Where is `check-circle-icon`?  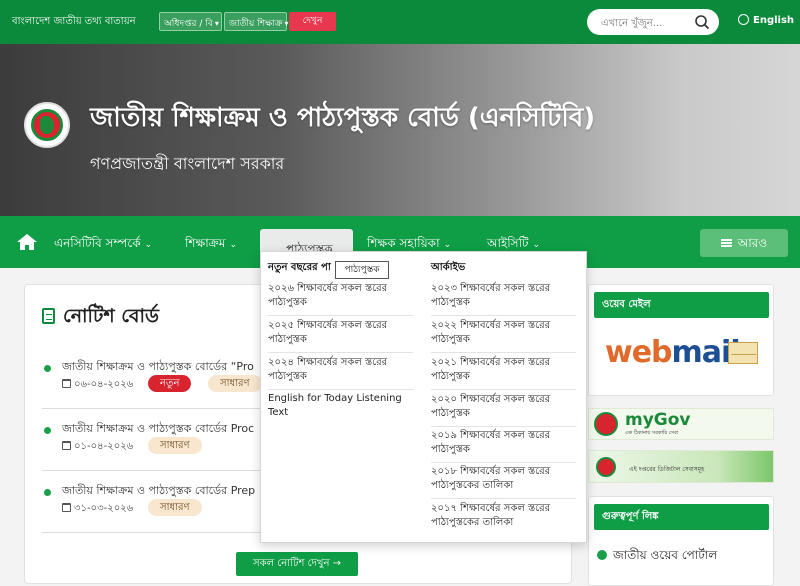
check-circle-icon is located at coordinates (602, 555).